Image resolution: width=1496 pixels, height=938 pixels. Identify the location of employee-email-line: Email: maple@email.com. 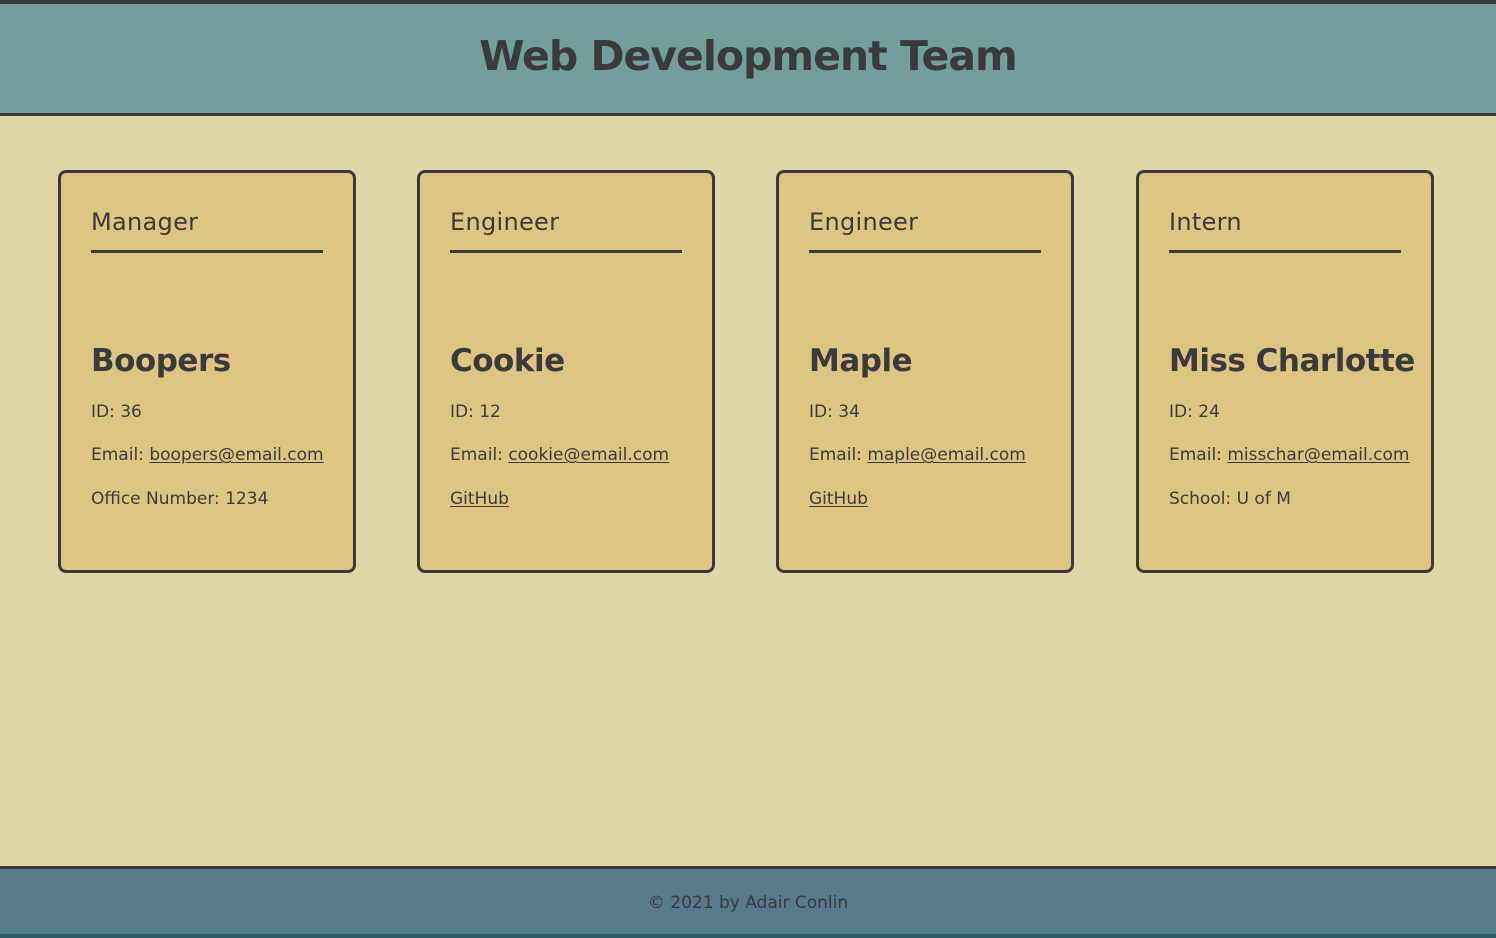
(925, 455).